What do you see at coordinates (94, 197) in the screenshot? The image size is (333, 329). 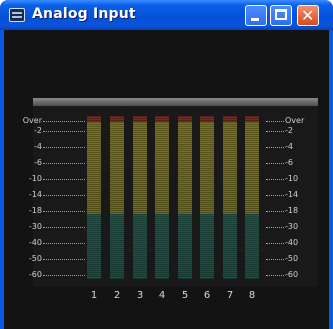 I see `channel-1-level-meter` at bounding box center [94, 197].